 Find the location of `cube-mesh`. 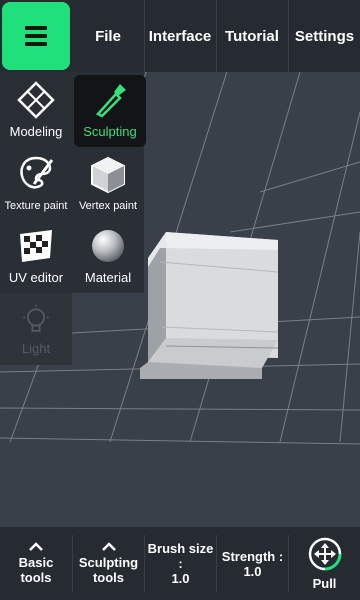

cube-mesh is located at coordinates (209, 305).